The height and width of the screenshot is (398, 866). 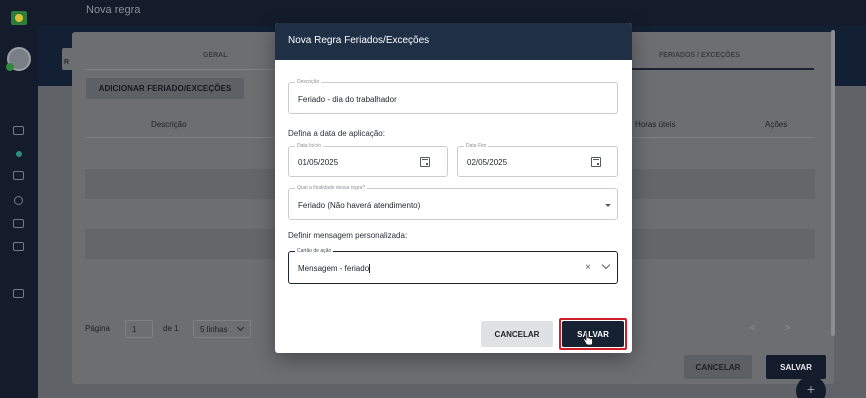 What do you see at coordinates (370, 269) in the screenshot?
I see `text-cursor` at bounding box center [370, 269].